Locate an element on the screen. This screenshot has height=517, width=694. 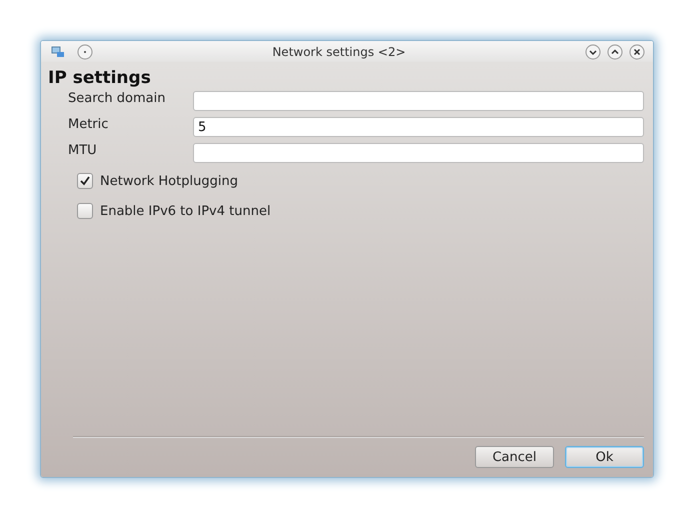
field-label: MTU is located at coordinates (83, 151).